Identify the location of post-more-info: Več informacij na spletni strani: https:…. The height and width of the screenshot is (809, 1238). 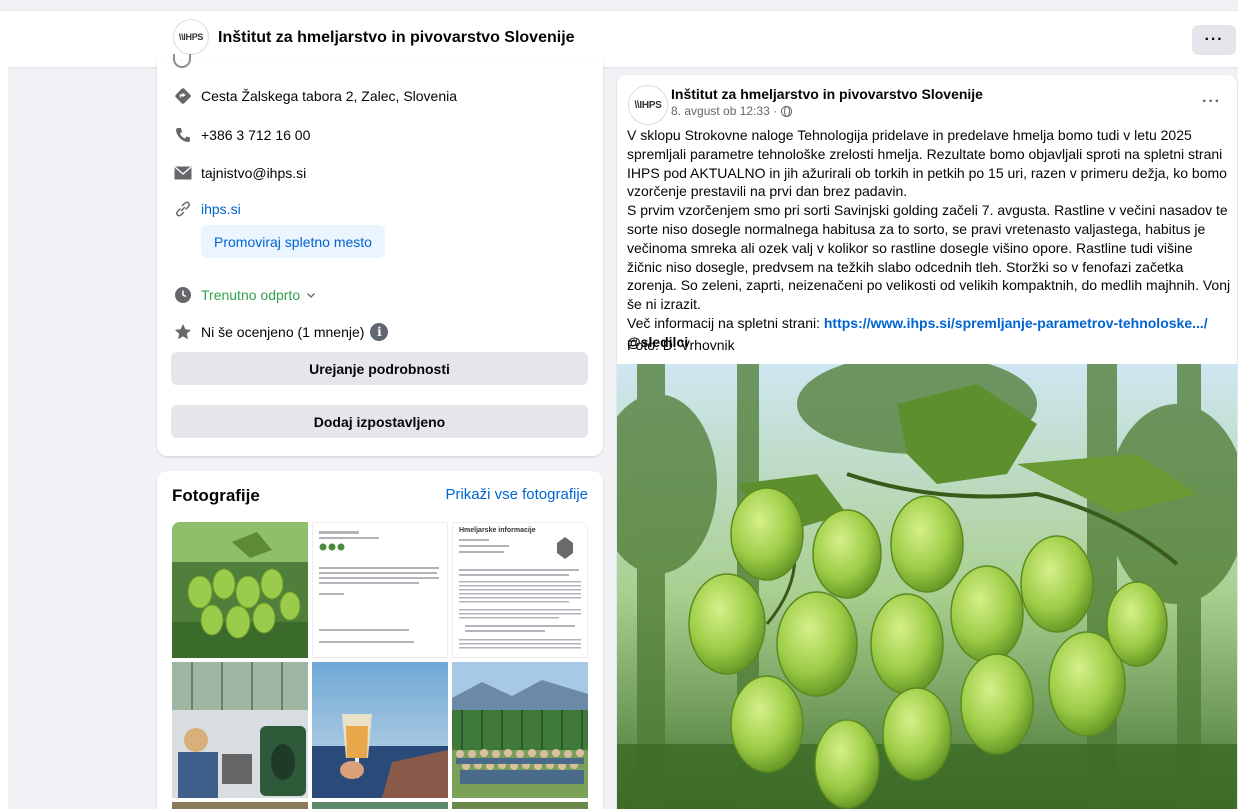
(929, 323).